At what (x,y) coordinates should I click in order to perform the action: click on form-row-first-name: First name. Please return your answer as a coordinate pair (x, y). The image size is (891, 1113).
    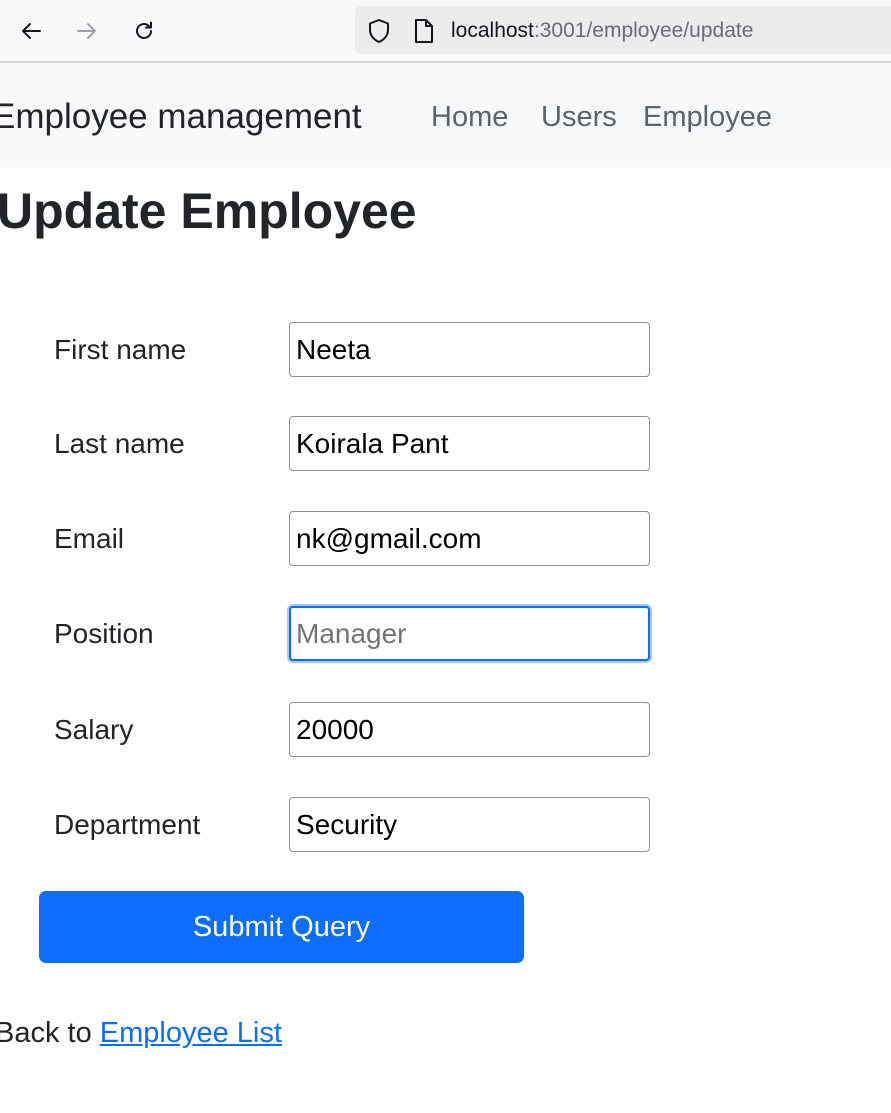
    Looking at the image, I should click on (445, 350).